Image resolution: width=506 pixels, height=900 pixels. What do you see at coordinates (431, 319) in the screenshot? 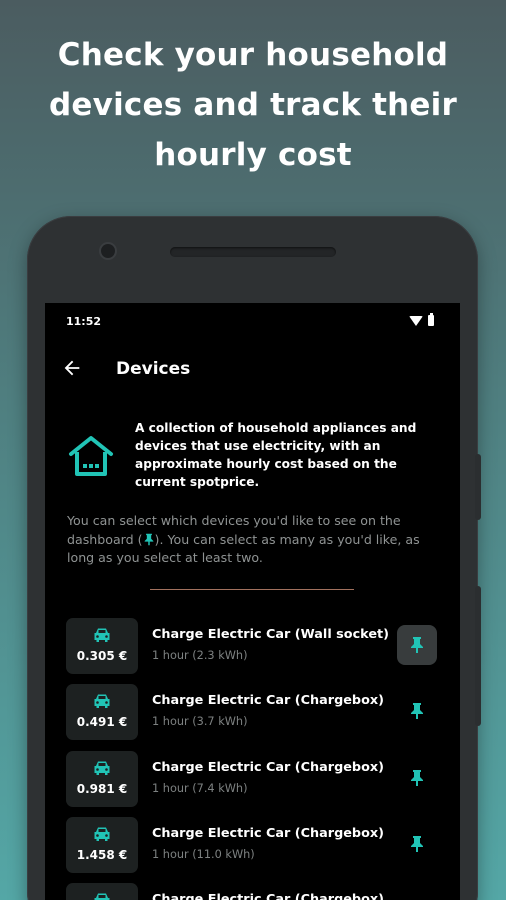
I see `battery-icon` at bounding box center [431, 319].